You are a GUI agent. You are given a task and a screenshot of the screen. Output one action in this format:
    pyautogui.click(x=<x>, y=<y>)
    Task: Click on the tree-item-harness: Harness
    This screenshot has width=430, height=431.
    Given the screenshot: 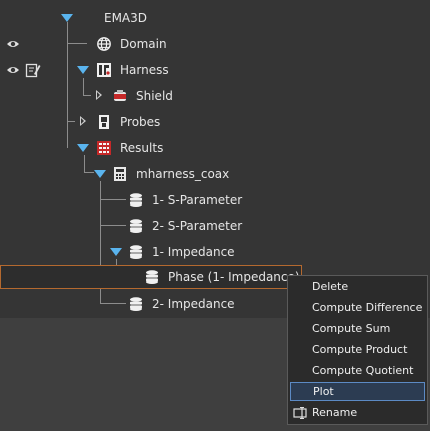 What is the action you would take?
    pyautogui.click(x=132, y=70)
    